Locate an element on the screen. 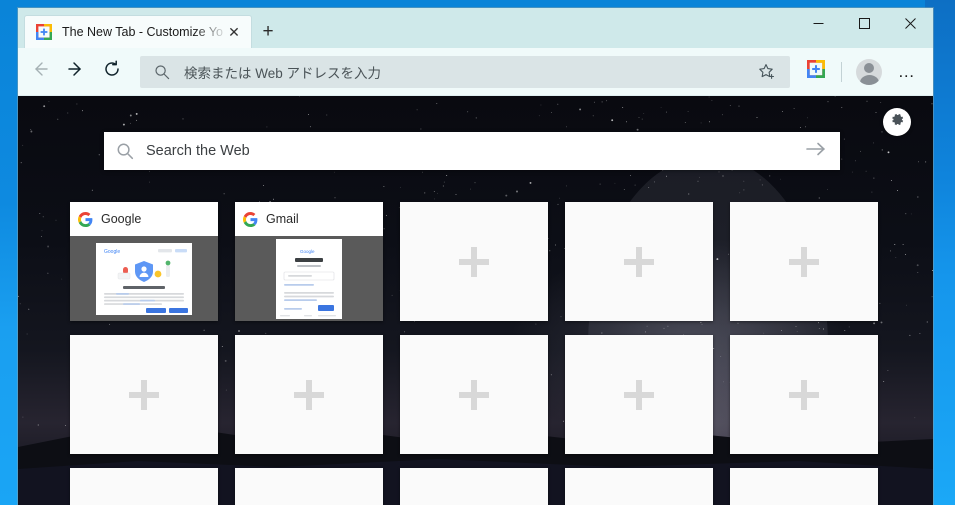 This screenshot has height=505, width=955. tab-new-tab: The New Tab - Customize Your S ✕ is located at coordinates (138, 31).